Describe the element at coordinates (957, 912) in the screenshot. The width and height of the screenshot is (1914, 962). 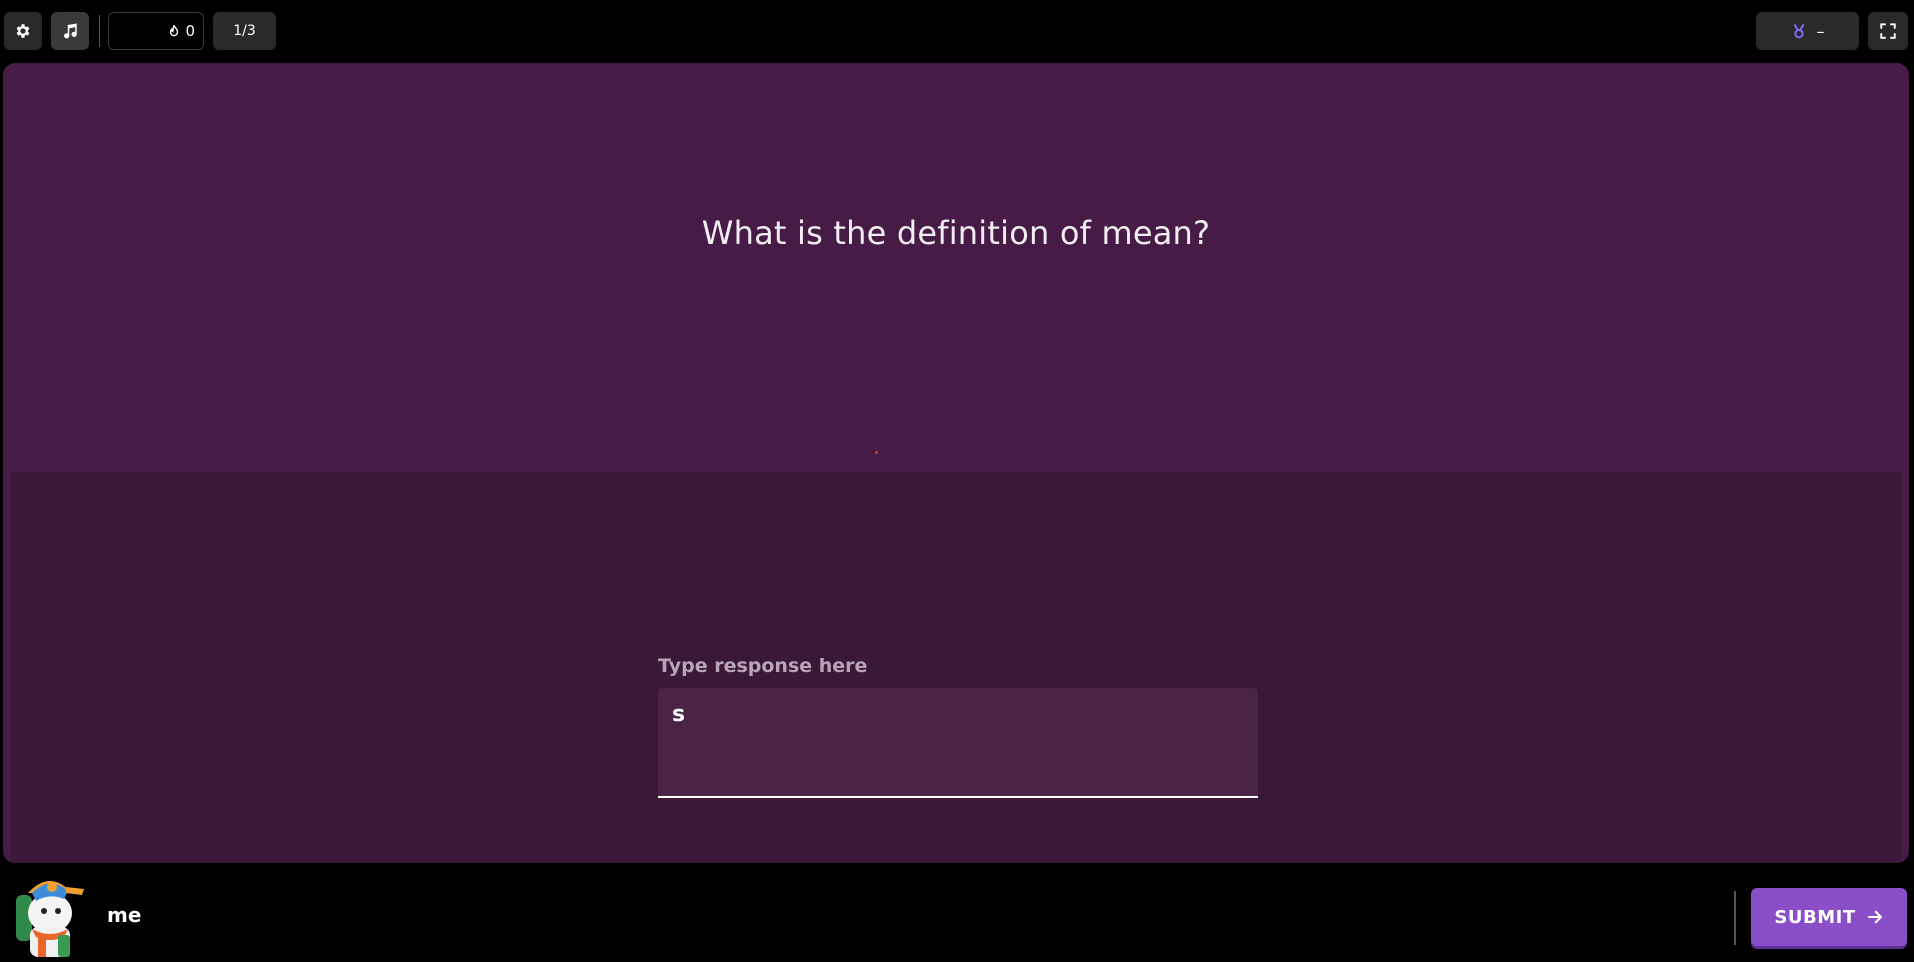
I see `bottom-bar: me SUBMIT` at that location.